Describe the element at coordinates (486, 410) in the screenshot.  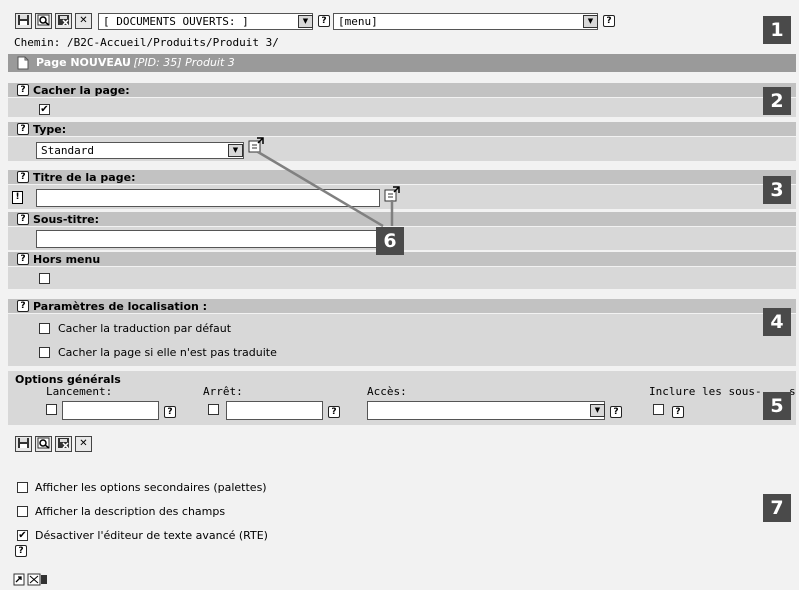
I see `access-select` at that location.